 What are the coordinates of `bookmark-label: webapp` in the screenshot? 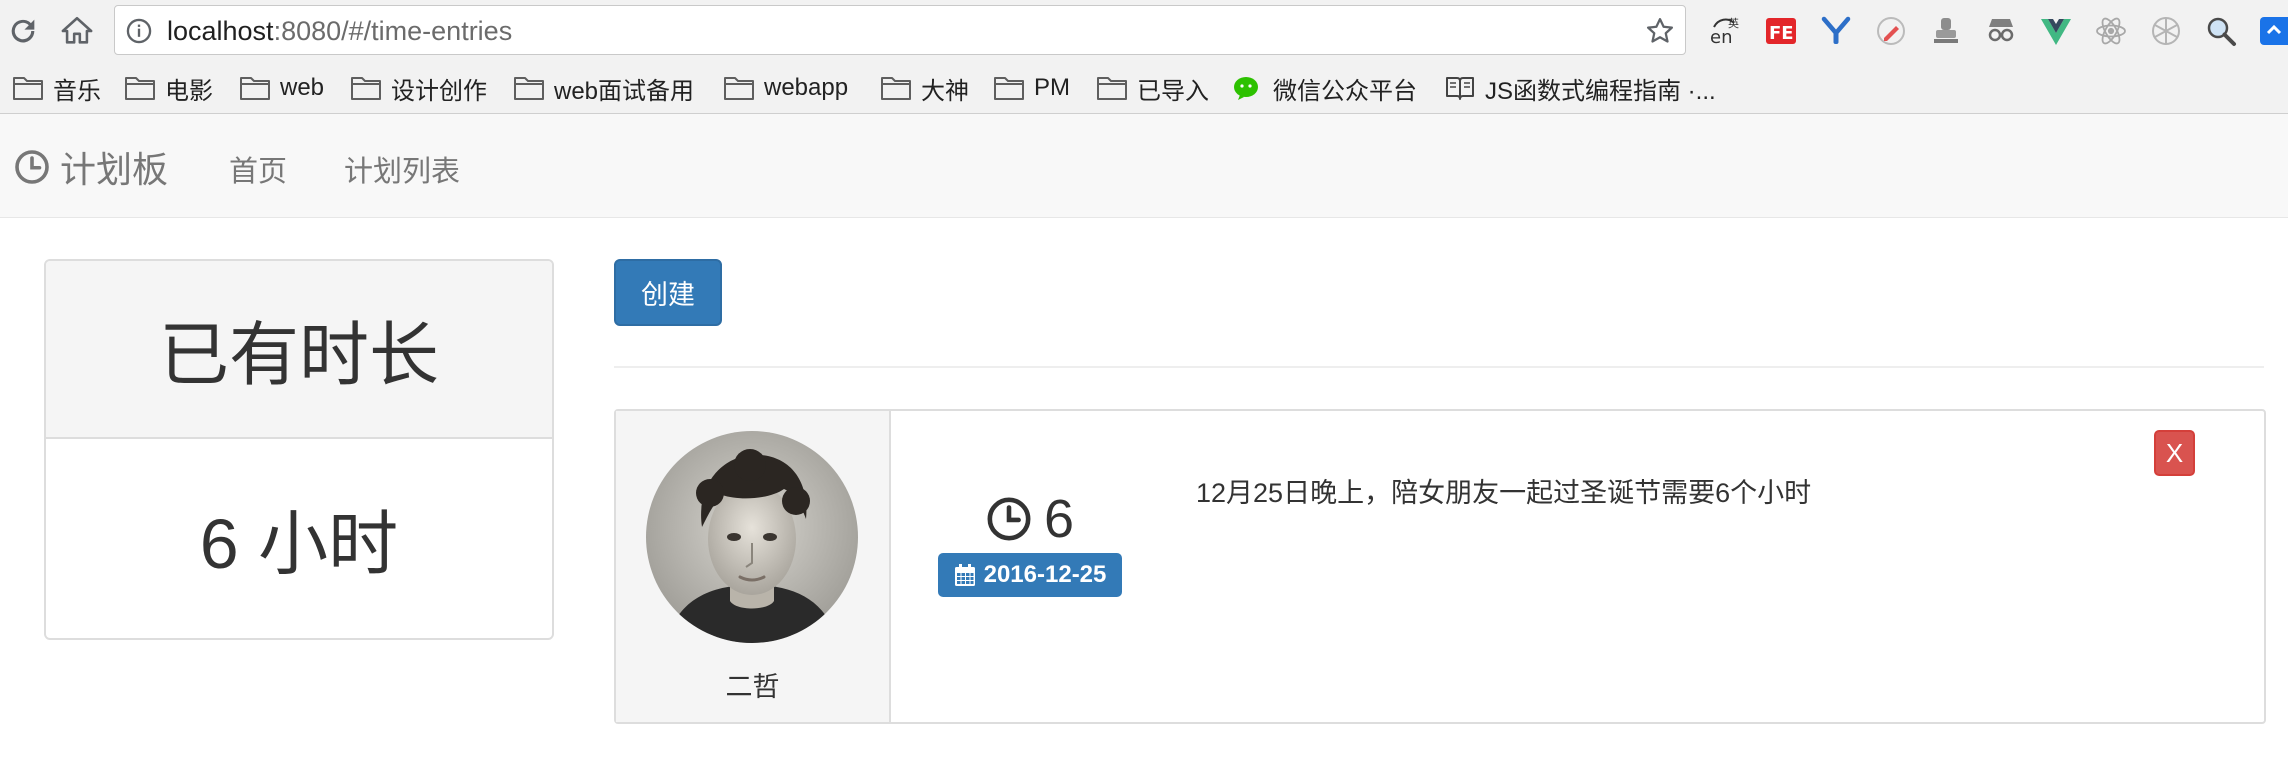 It's located at (806, 87).